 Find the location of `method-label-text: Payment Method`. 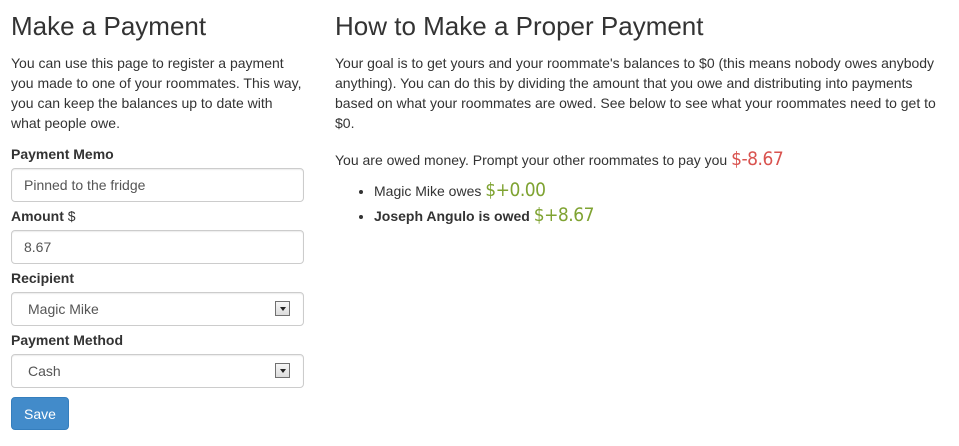

method-label-text: Payment Method is located at coordinates (67, 340).